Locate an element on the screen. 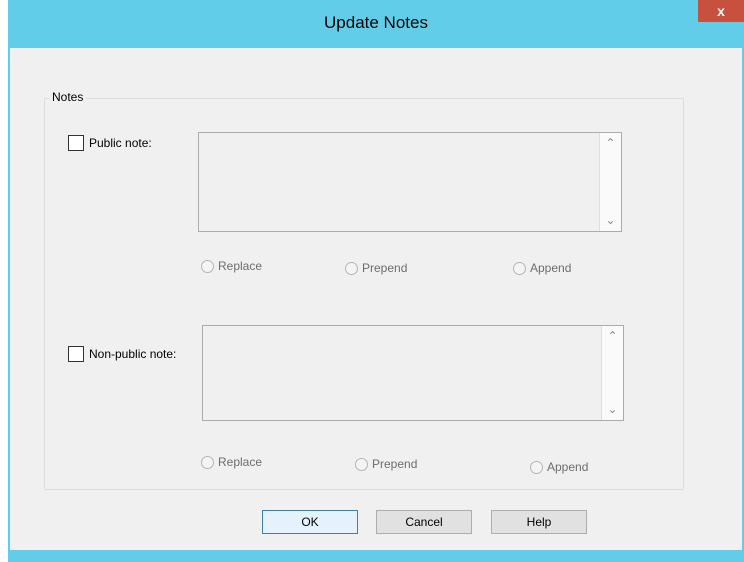  public-note-checkbox is located at coordinates (76, 143).